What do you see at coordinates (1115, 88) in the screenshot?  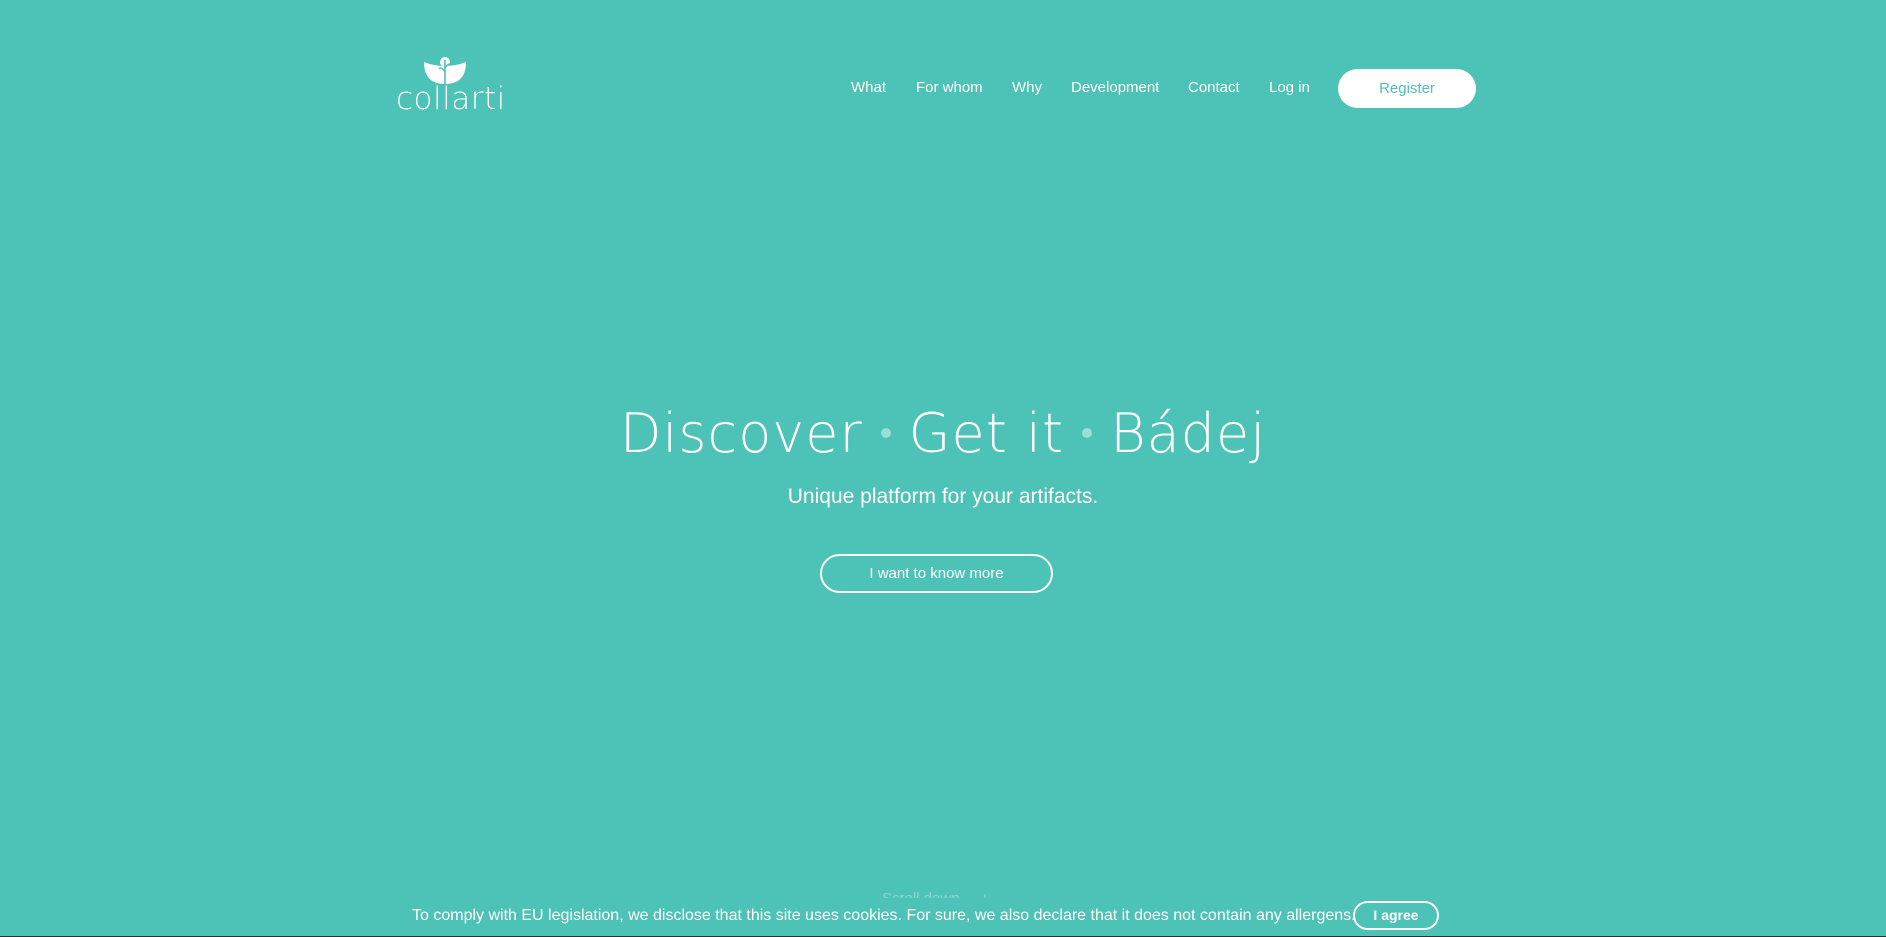 I see `nav-item-development: Development` at bounding box center [1115, 88].